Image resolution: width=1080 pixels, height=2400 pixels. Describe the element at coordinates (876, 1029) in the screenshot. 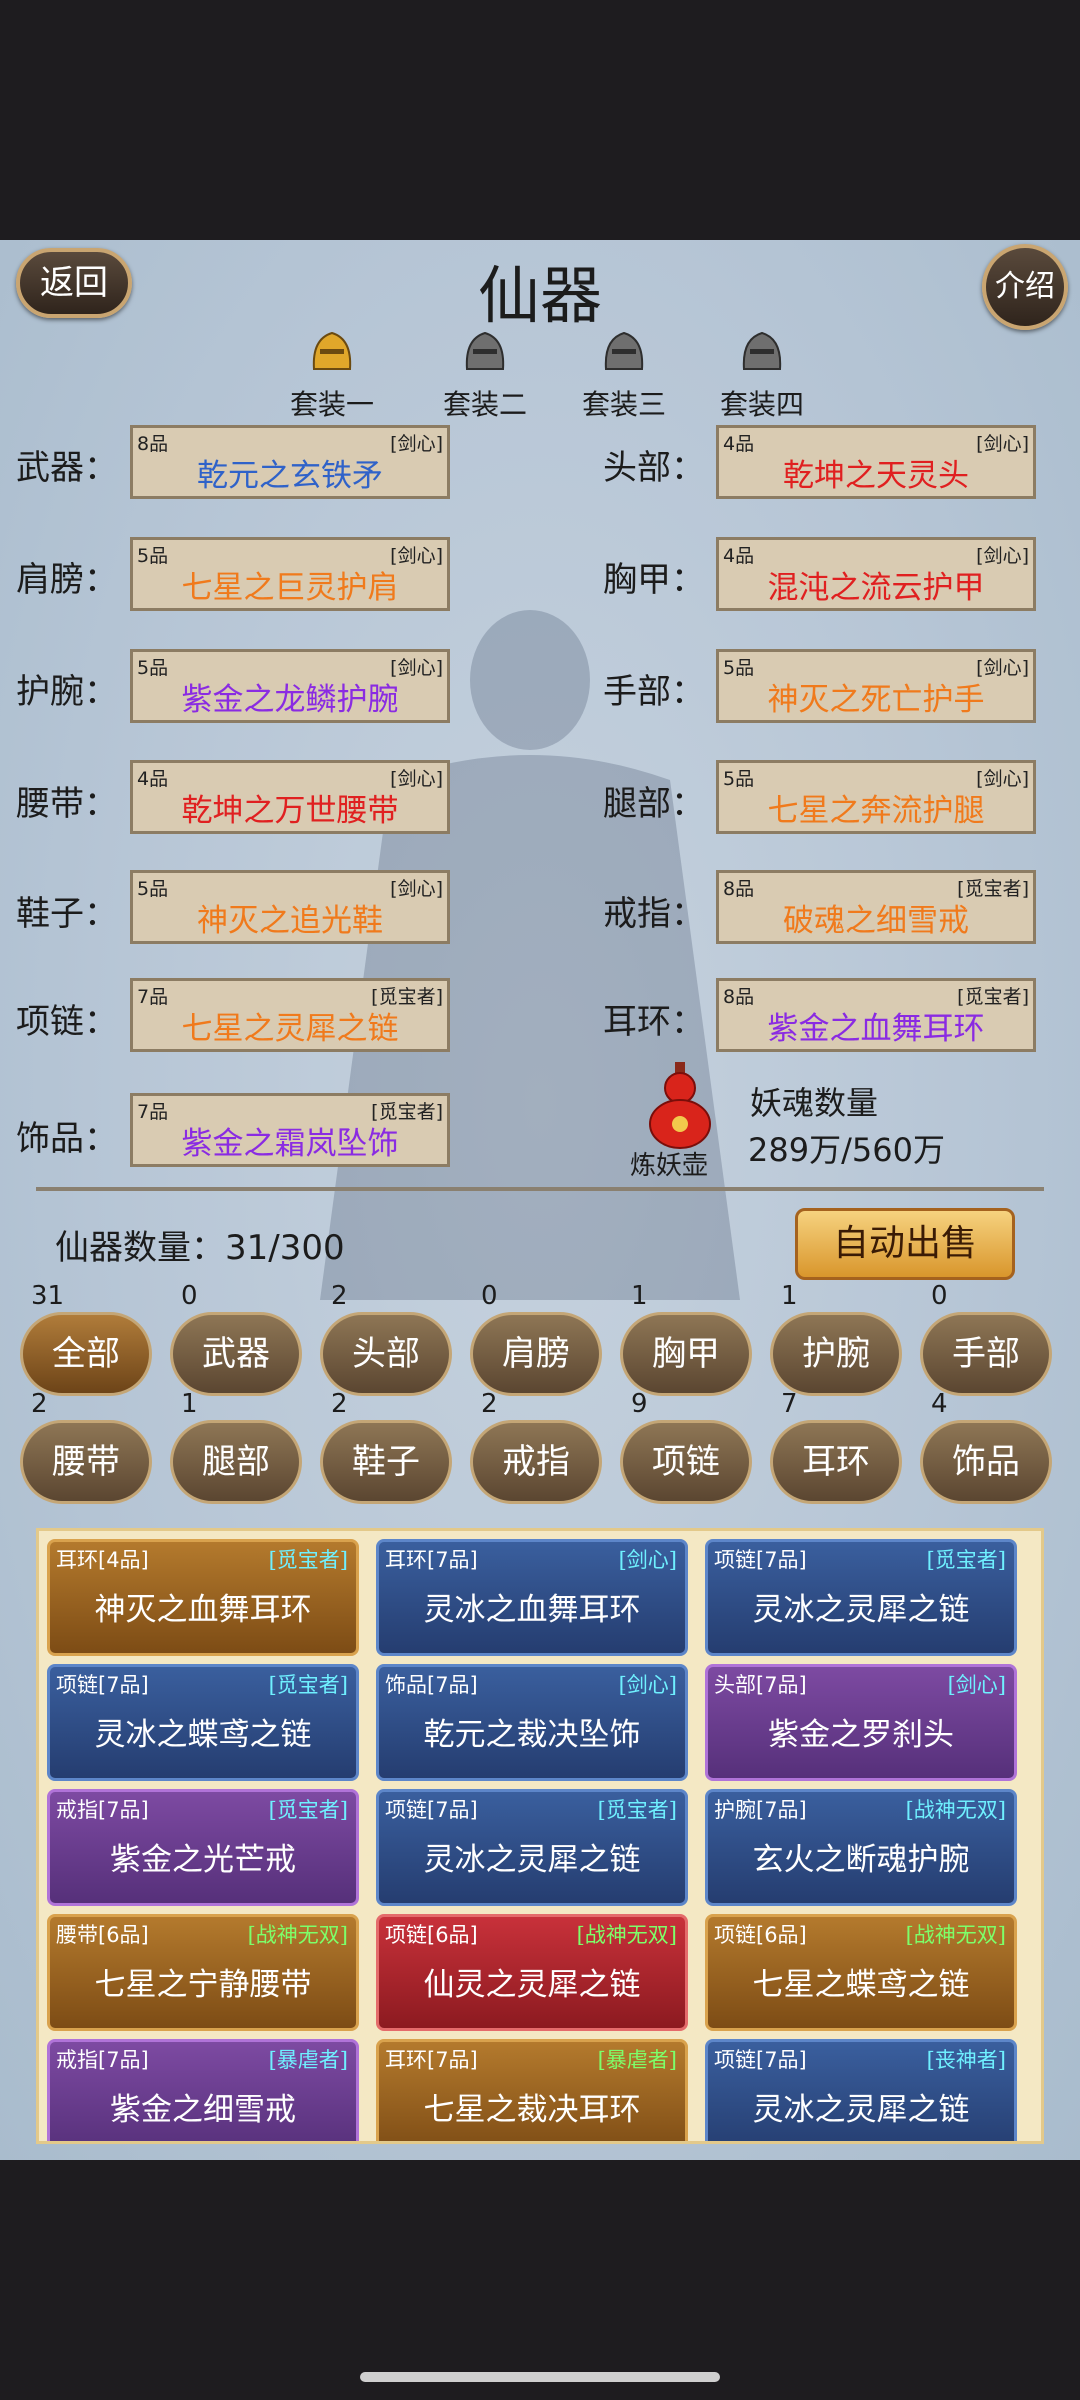

I see `item-name: 紫金之血舞耳环` at that location.